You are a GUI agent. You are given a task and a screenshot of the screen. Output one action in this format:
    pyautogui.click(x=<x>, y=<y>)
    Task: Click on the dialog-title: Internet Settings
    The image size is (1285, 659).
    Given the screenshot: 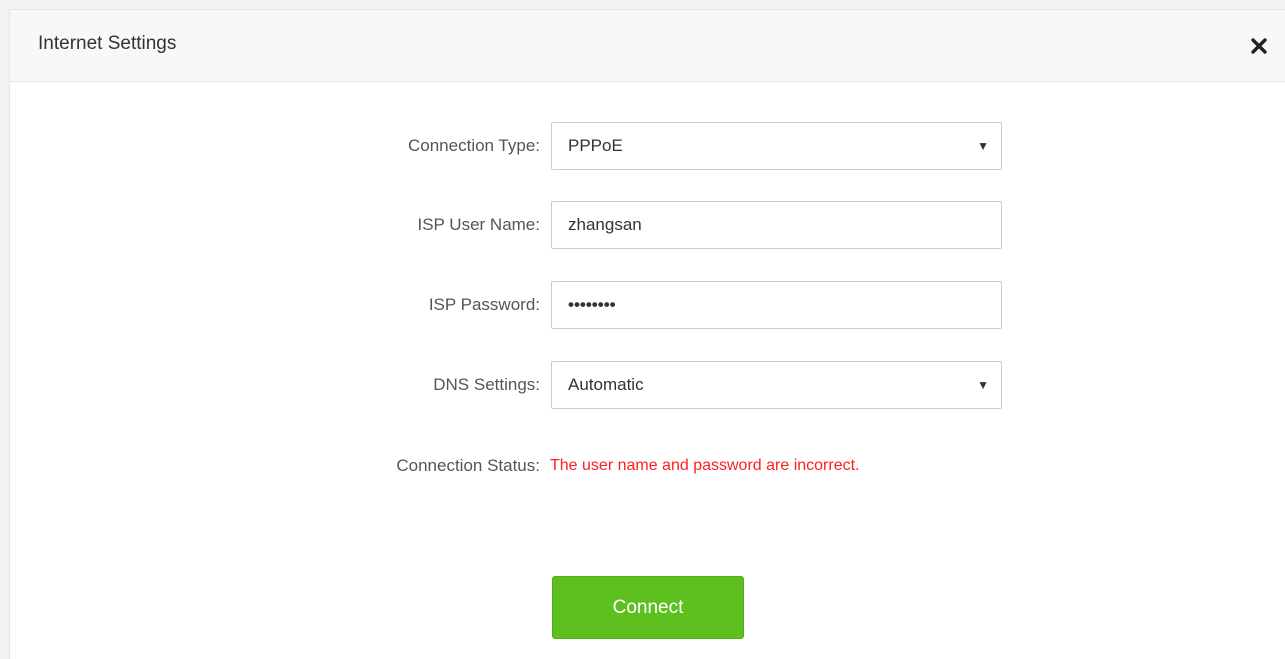 What is the action you would take?
    pyautogui.click(x=107, y=43)
    